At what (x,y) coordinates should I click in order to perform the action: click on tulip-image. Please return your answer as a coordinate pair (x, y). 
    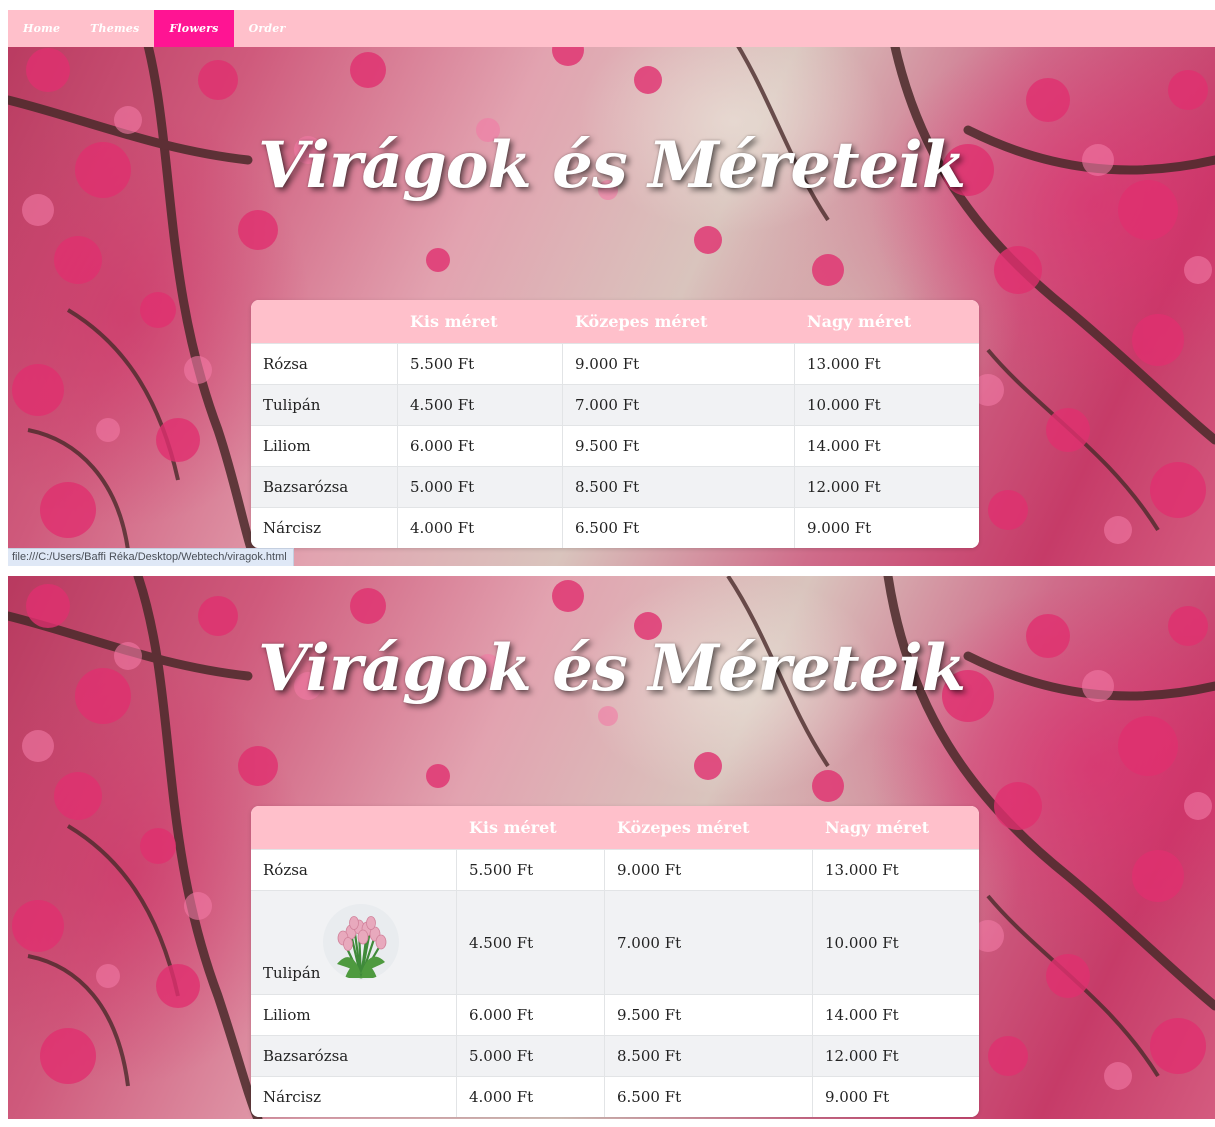
    Looking at the image, I should click on (361, 942).